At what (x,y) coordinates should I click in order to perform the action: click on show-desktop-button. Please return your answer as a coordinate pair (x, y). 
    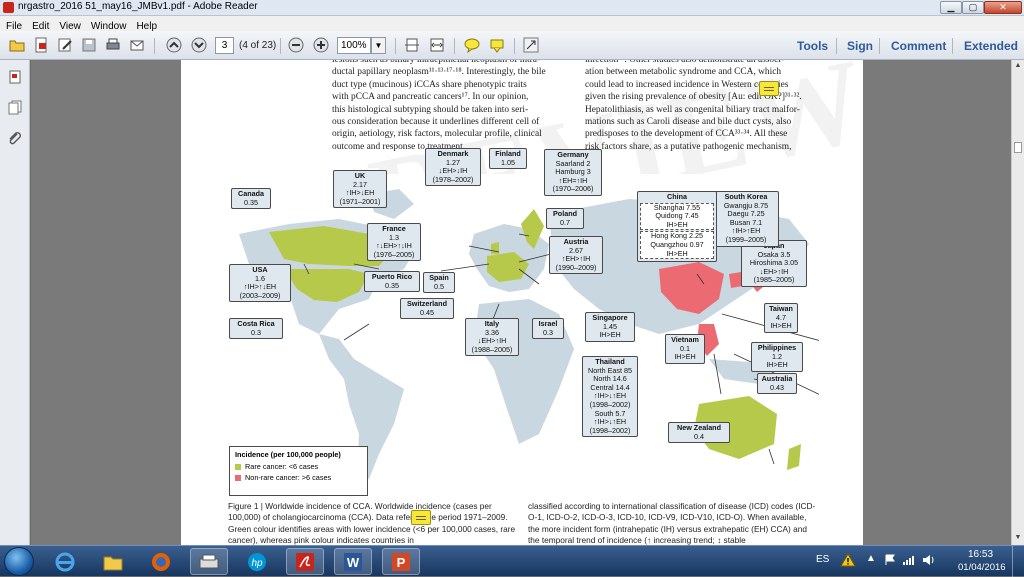
    Looking at the image, I should click on (1018, 561).